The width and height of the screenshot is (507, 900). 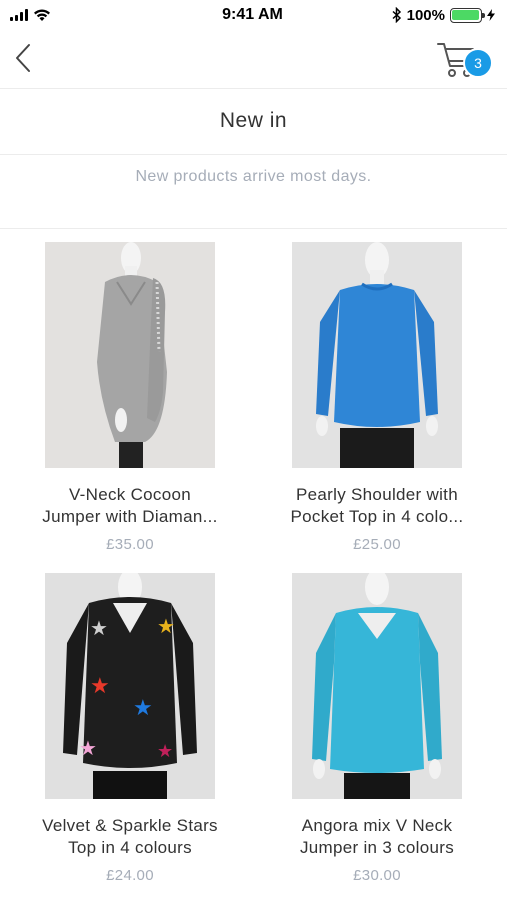 I want to click on status-bar: 9:41 AM 100%, so click(x=253, y=15).